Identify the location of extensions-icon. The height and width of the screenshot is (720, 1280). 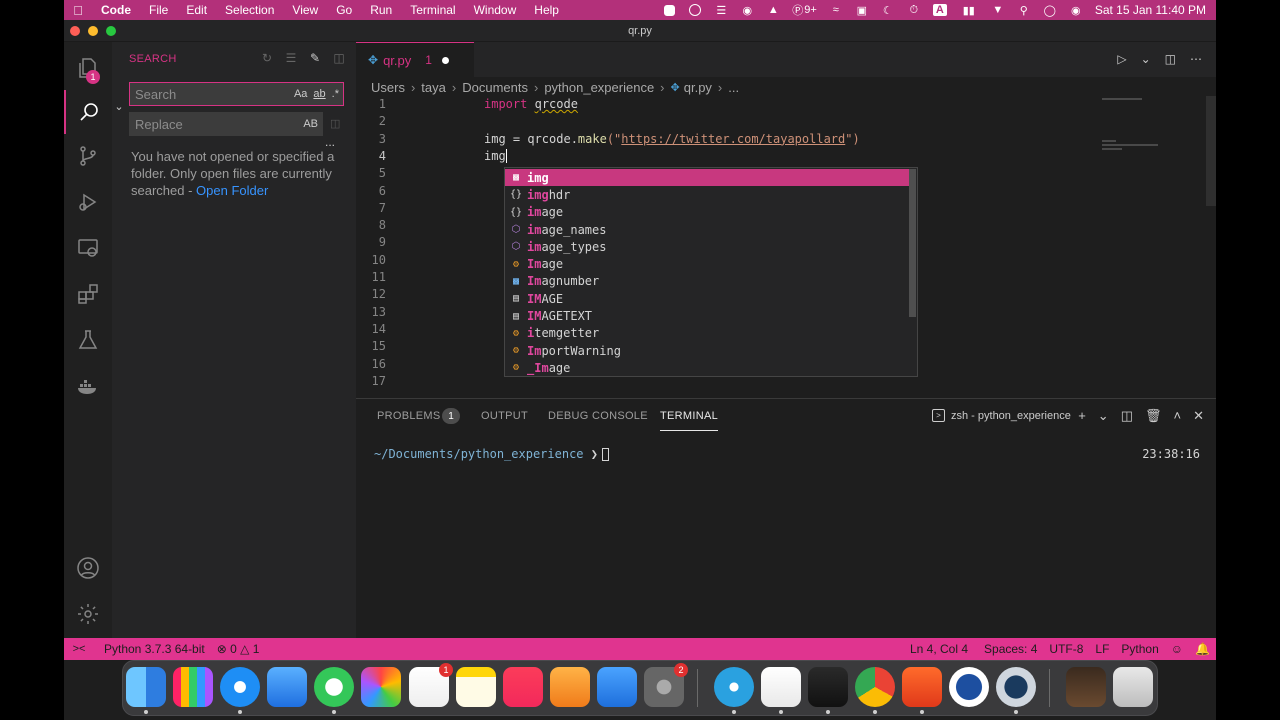
(88, 294).